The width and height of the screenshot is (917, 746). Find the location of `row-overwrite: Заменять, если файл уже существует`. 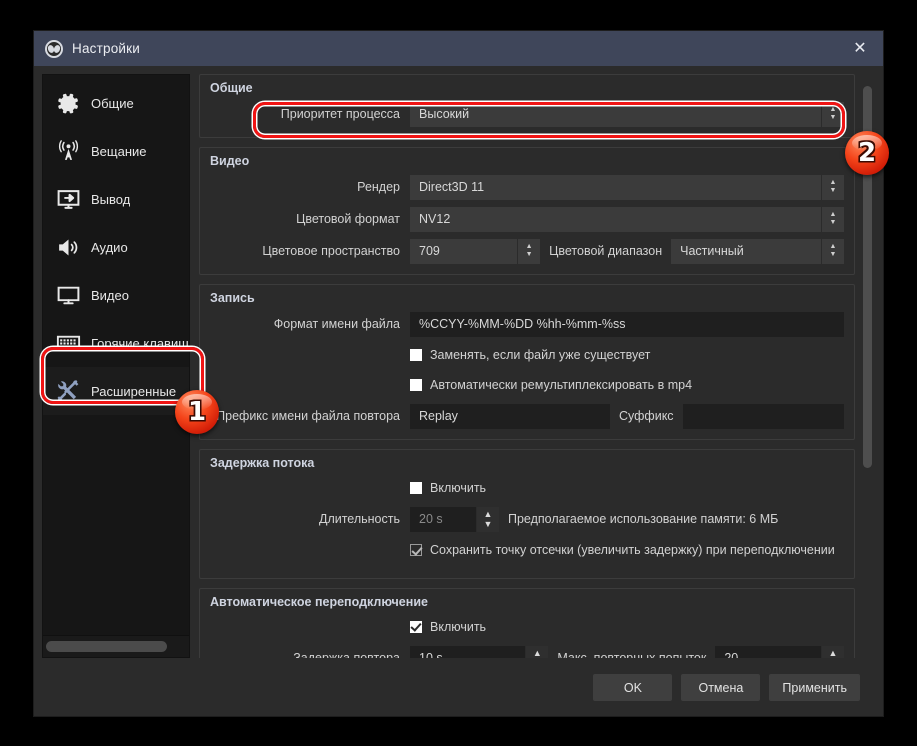

row-overwrite: Заменять, если файл уже существует is located at coordinates (527, 355).